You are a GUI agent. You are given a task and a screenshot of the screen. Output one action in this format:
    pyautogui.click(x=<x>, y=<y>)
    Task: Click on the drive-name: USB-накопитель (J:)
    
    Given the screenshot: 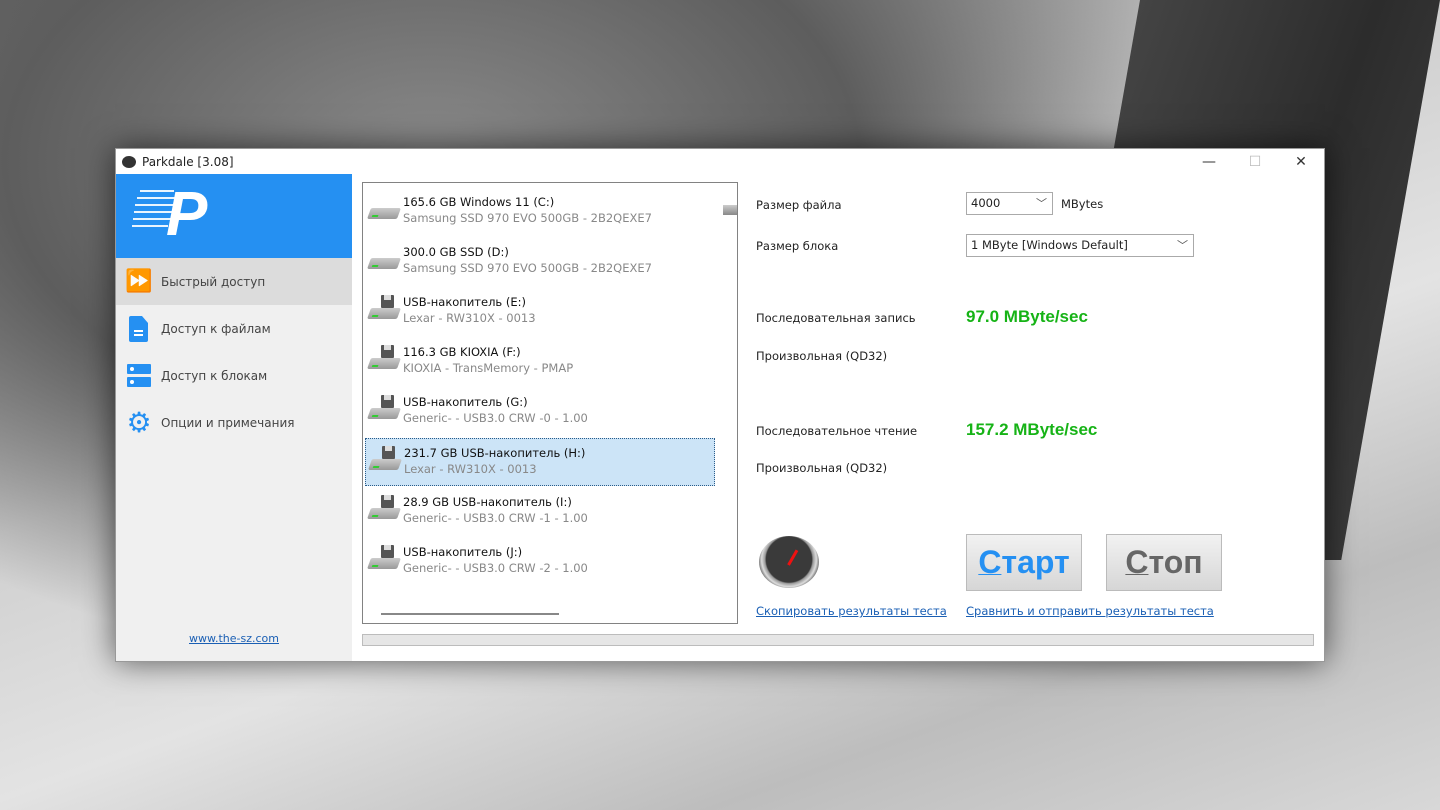 What is the action you would take?
    pyautogui.click(x=463, y=552)
    